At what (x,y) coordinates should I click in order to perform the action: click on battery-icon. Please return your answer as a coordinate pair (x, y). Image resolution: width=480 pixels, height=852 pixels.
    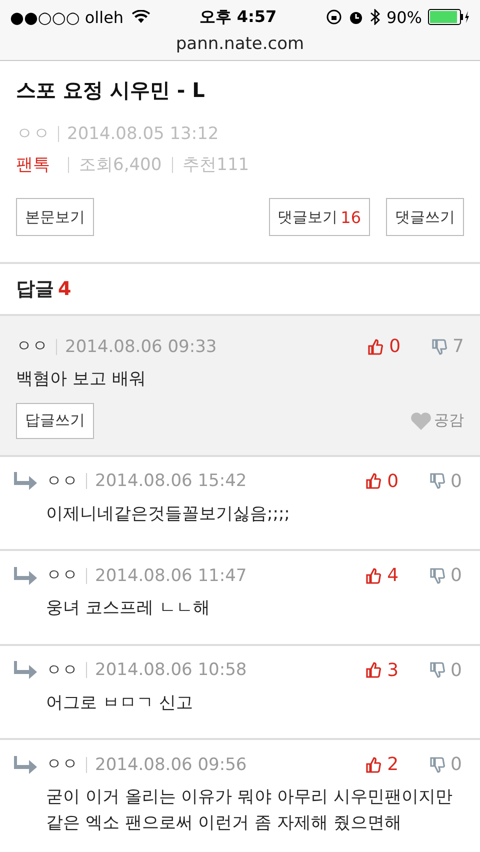
    Looking at the image, I should click on (449, 17).